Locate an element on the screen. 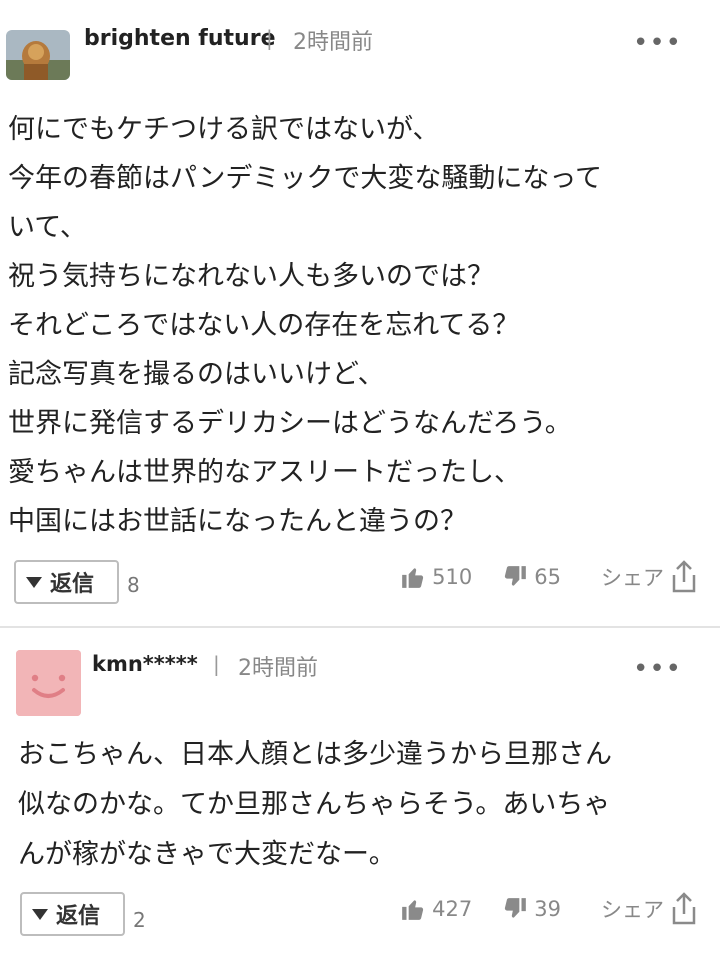 Image resolution: width=720 pixels, height=957 pixels. dislike-button: 65 is located at coordinates (531, 577).